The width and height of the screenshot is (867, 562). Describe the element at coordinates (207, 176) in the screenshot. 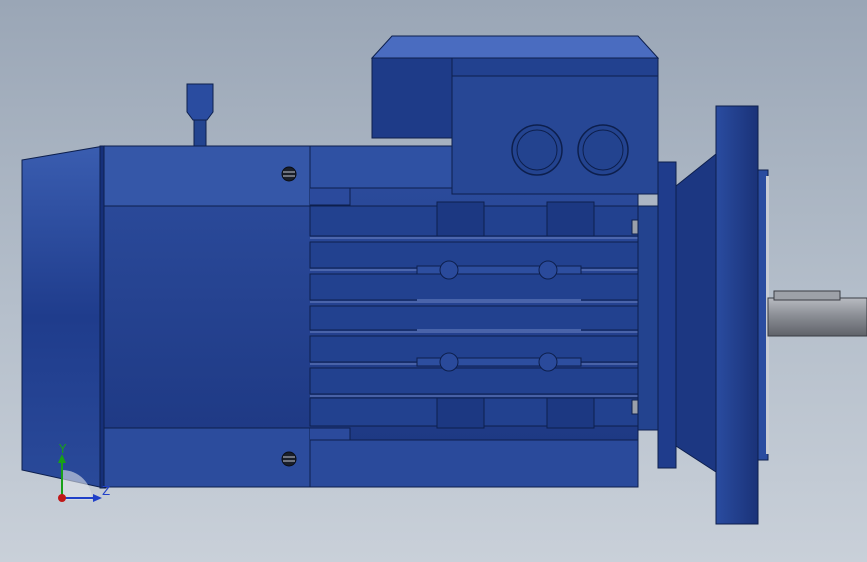

I see `body-top-face` at that location.